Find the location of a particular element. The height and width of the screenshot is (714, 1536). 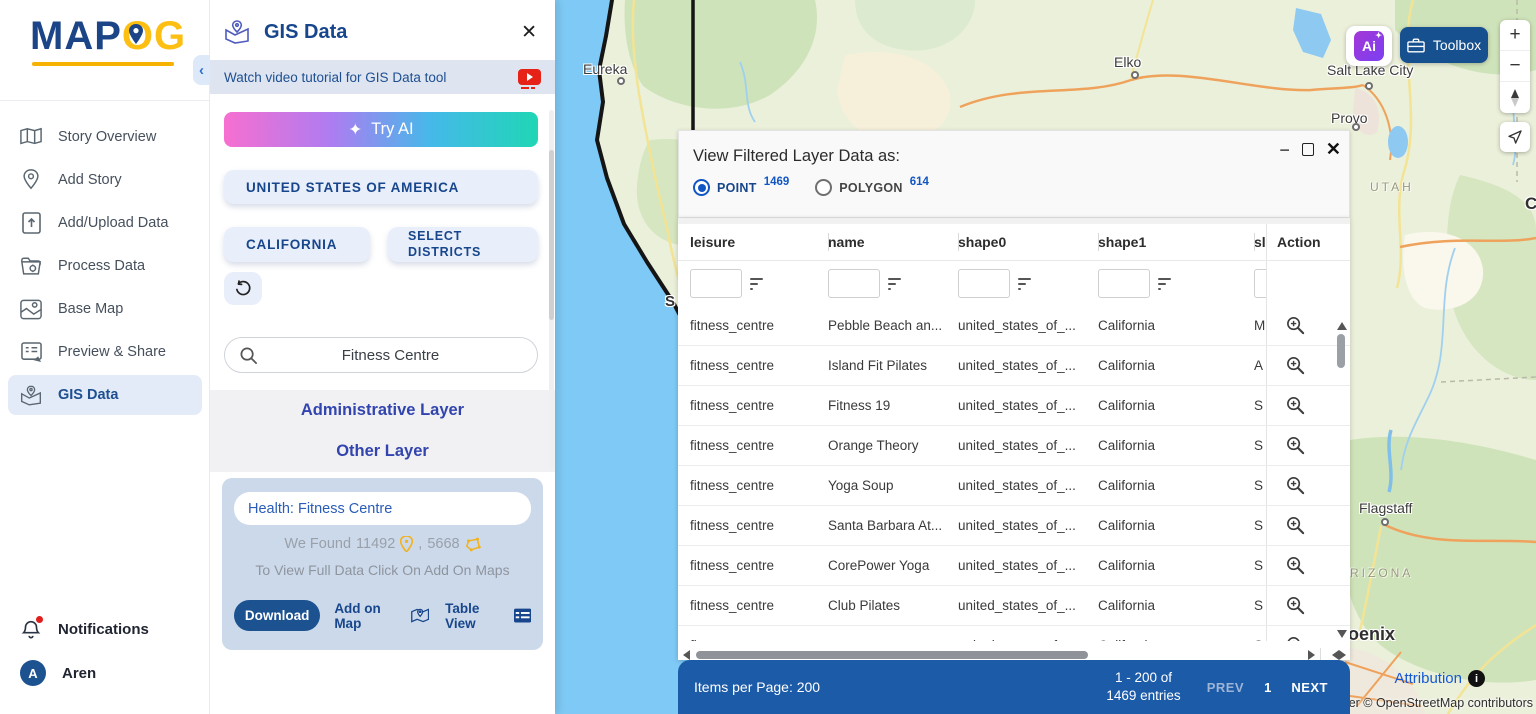

sidebar-item-base-map: Base Map is located at coordinates (105, 309).